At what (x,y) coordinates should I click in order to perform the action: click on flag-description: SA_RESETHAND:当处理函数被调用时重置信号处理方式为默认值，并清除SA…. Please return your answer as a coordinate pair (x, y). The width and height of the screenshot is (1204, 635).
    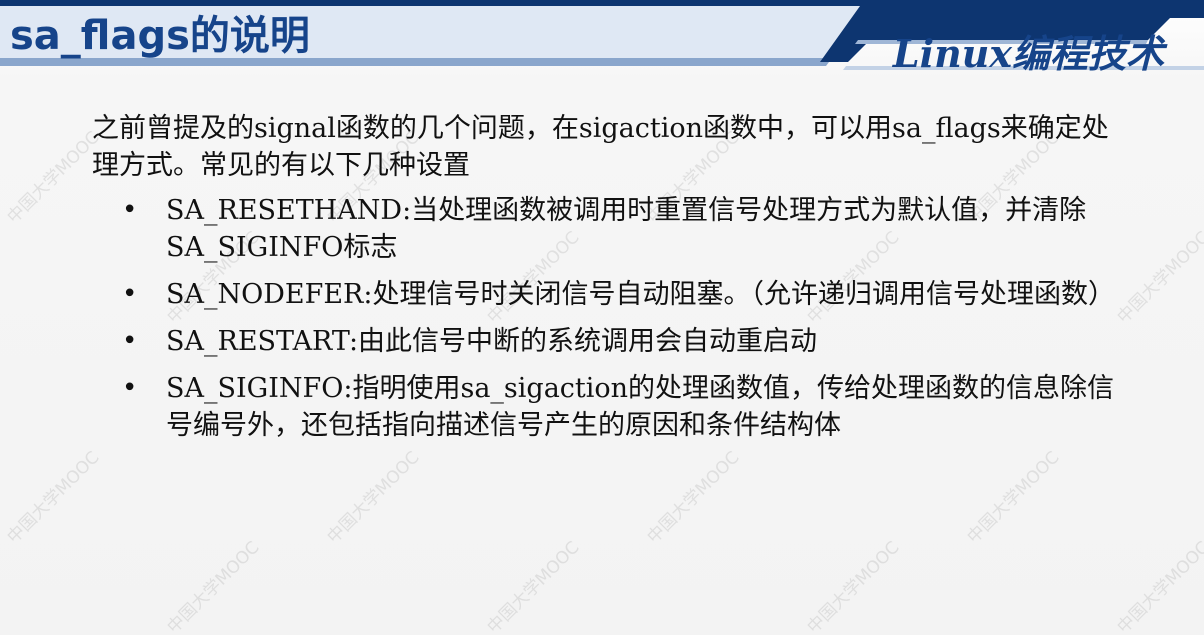
    Looking at the image, I should click on (626, 229).